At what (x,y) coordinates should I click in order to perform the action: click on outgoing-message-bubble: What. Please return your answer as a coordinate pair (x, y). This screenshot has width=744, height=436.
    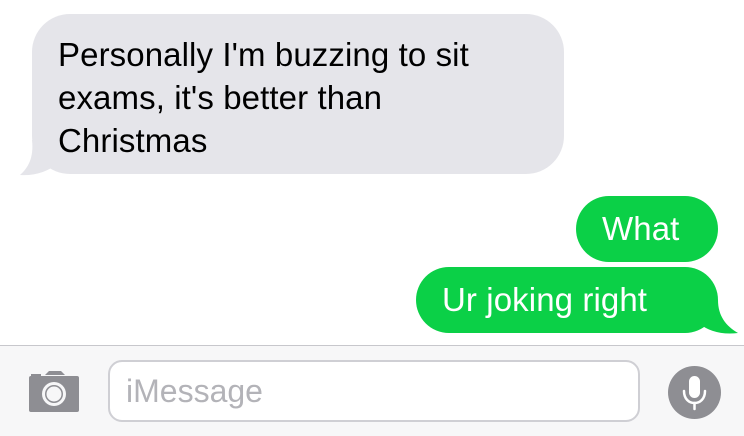
    Looking at the image, I should click on (647, 229).